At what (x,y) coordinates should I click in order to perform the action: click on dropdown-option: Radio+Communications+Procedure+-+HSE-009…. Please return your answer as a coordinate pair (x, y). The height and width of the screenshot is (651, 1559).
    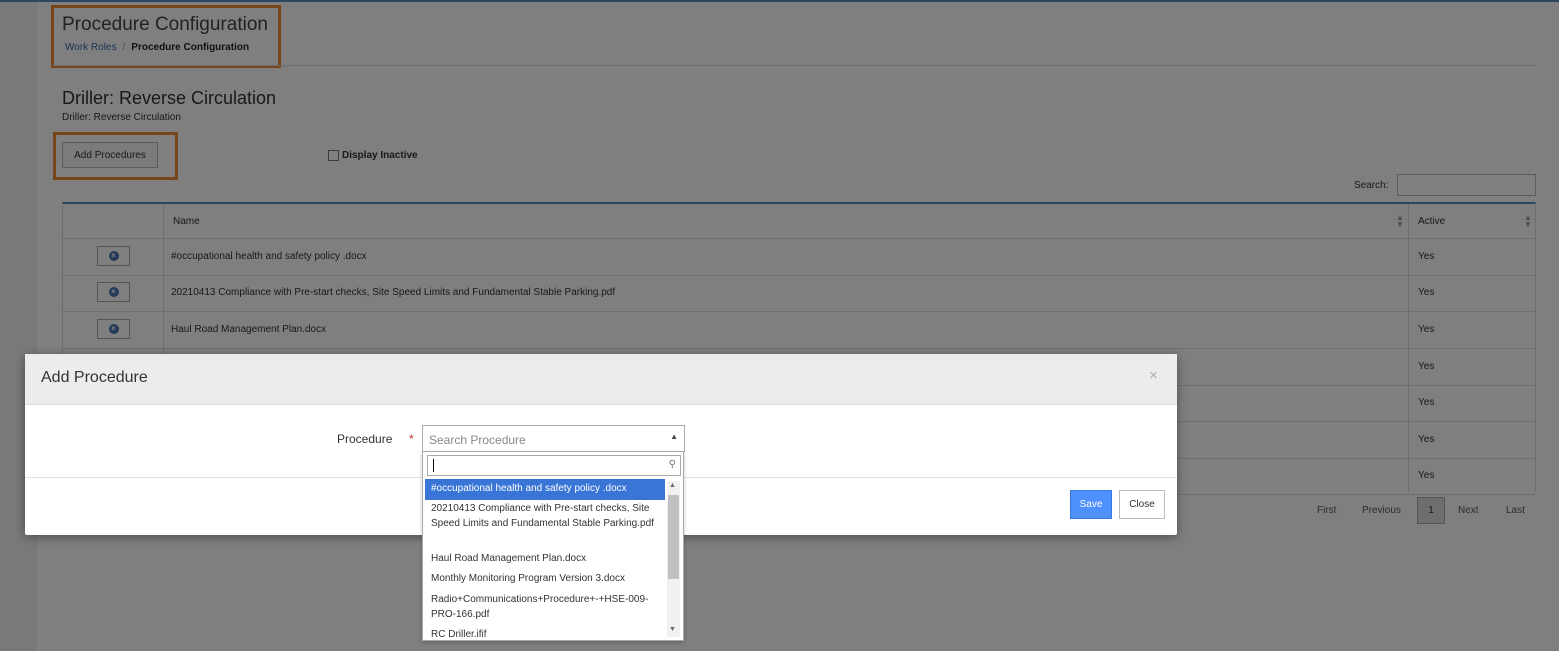
    Looking at the image, I should click on (545, 607).